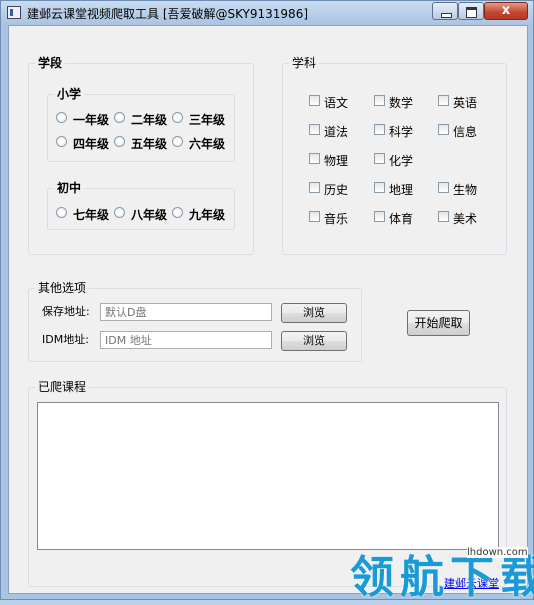  I want to click on checkbox-label: 音乐, so click(336, 219).